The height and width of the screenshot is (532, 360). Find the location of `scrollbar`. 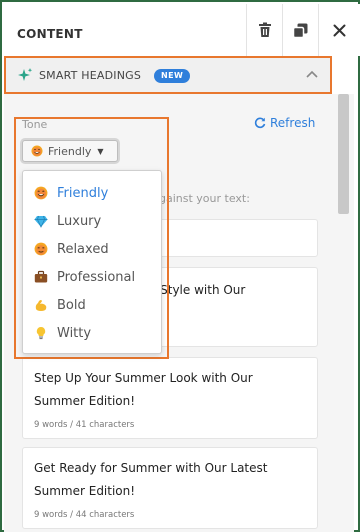

scrollbar is located at coordinates (344, 313).